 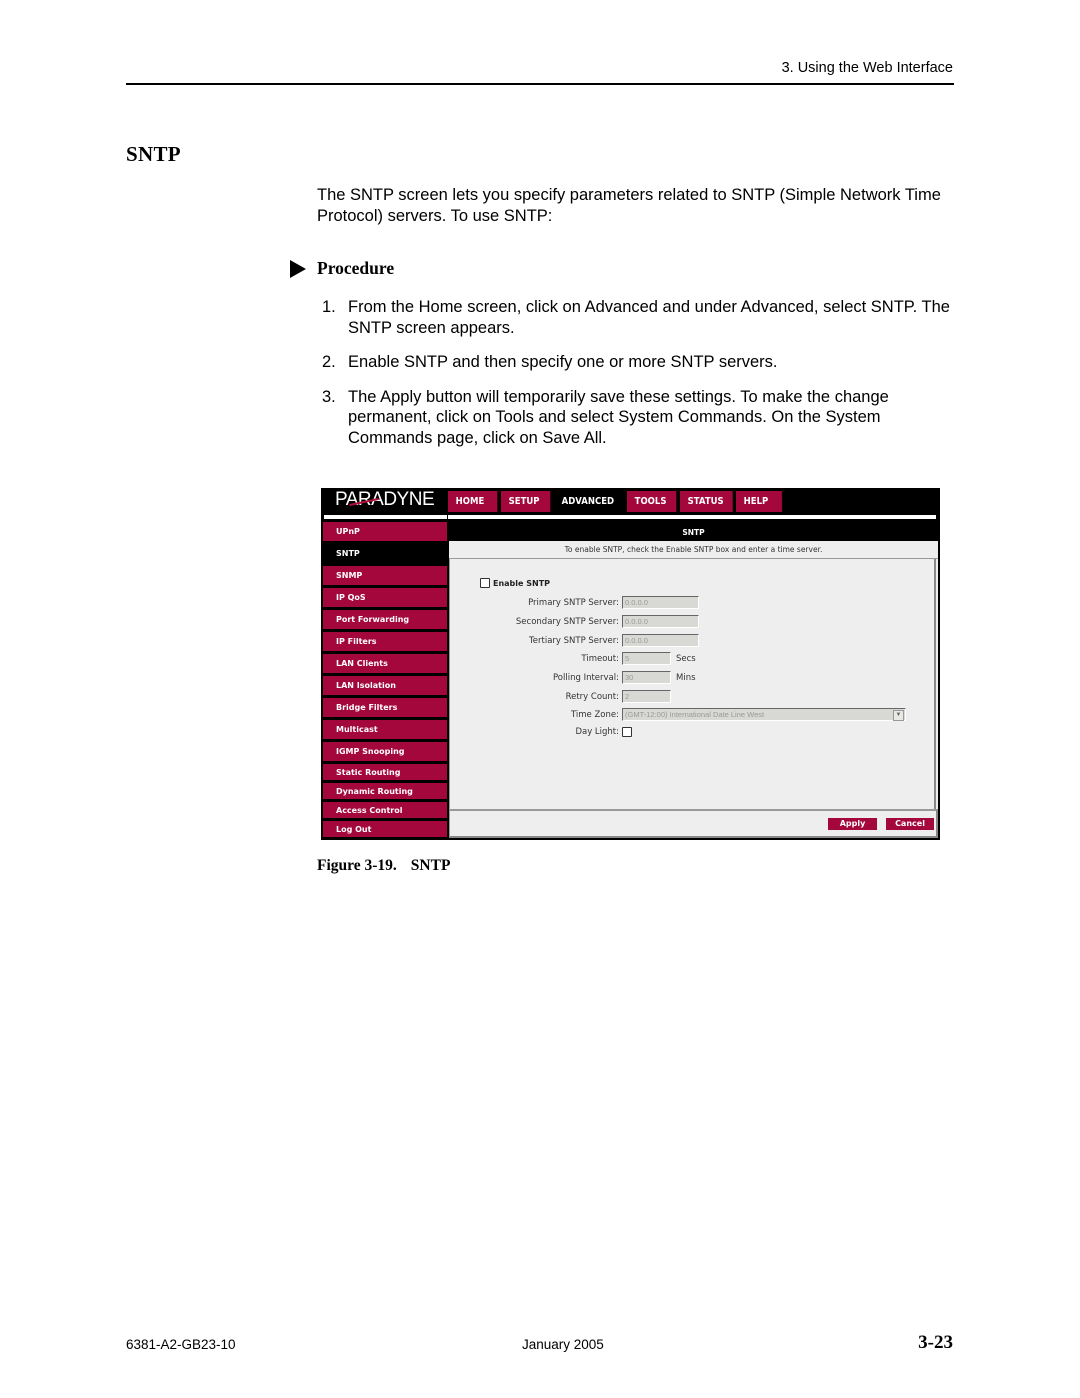 I want to click on figure-caption: Figure 3-19. SNTP, so click(x=383, y=866).